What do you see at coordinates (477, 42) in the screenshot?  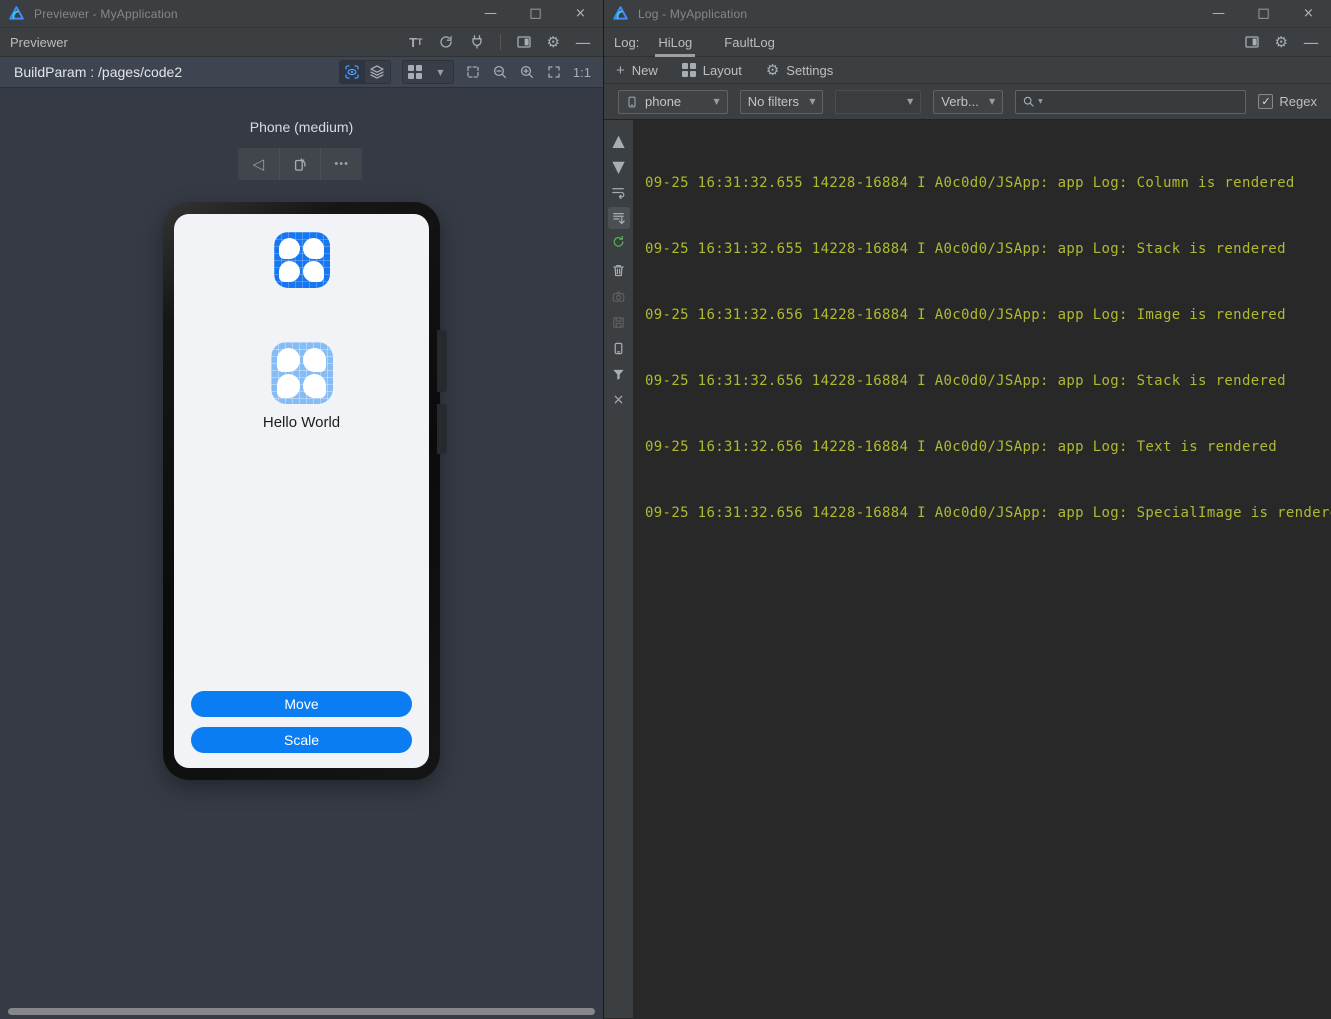 I see `plugin-icon` at bounding box center [477, 42].